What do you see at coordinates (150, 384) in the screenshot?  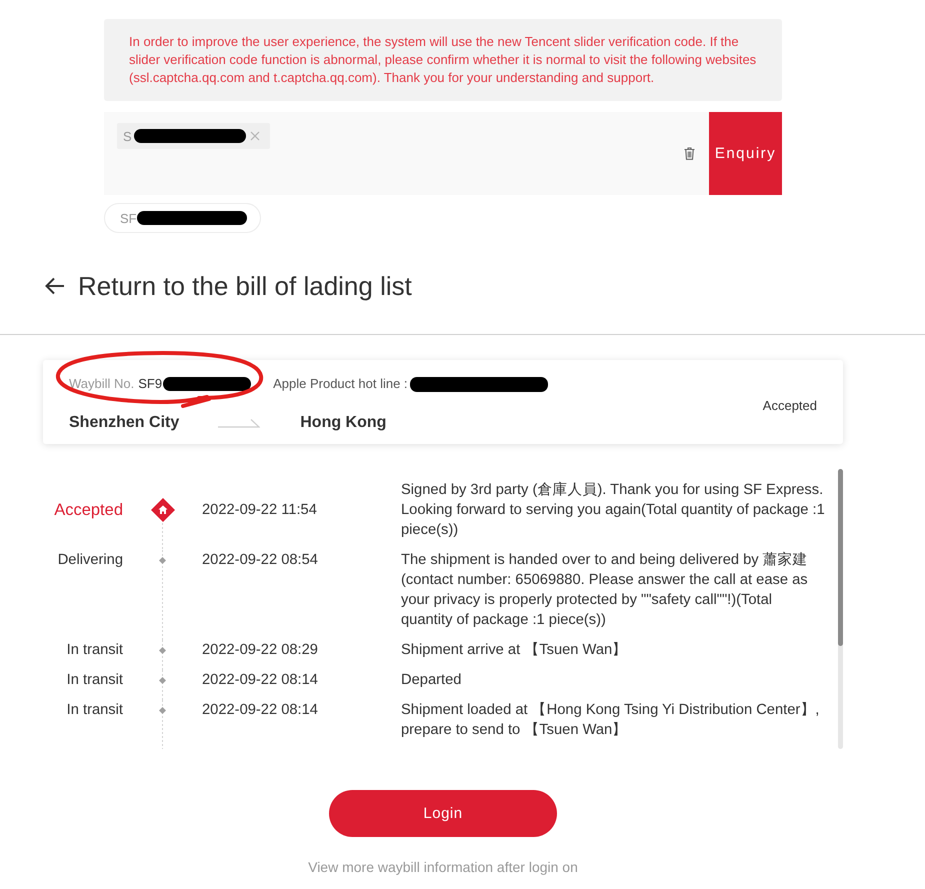 I see `waybill-number: SF9` at bounding box center [150, 384].